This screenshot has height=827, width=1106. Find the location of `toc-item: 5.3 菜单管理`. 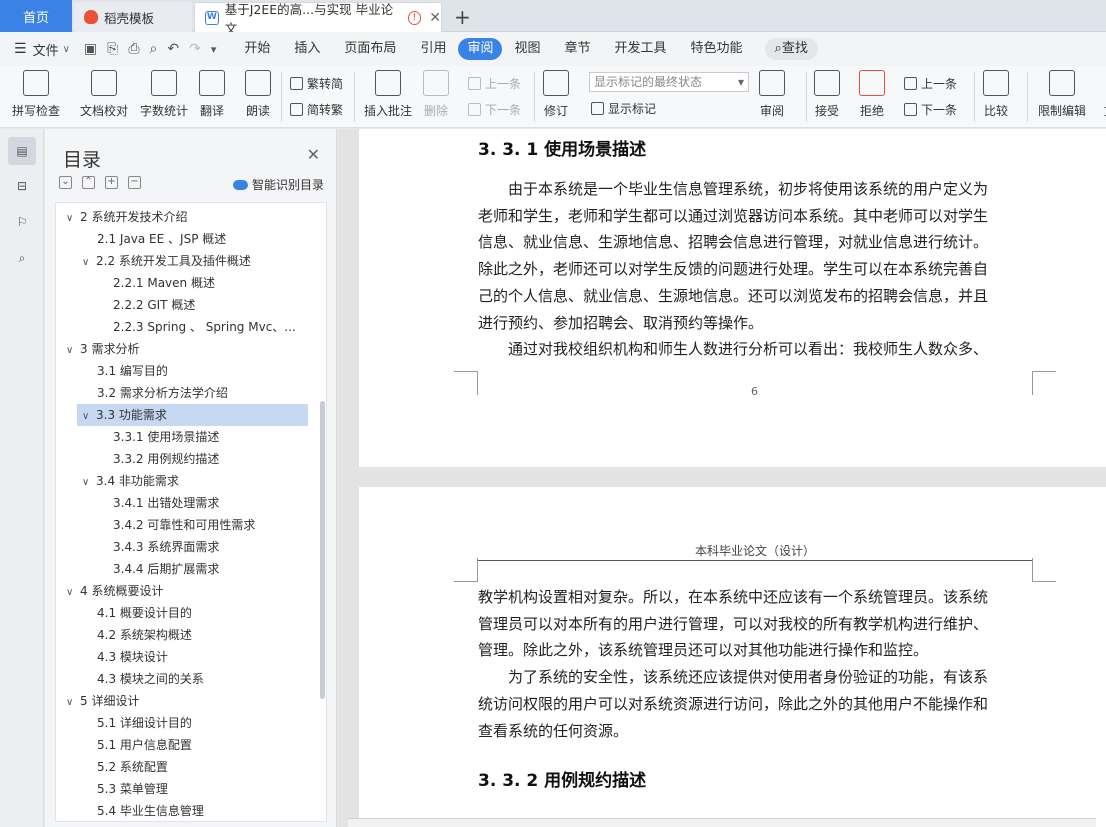

toc-item: 5.3 菜单管理 is located at coordinates (132, 789).